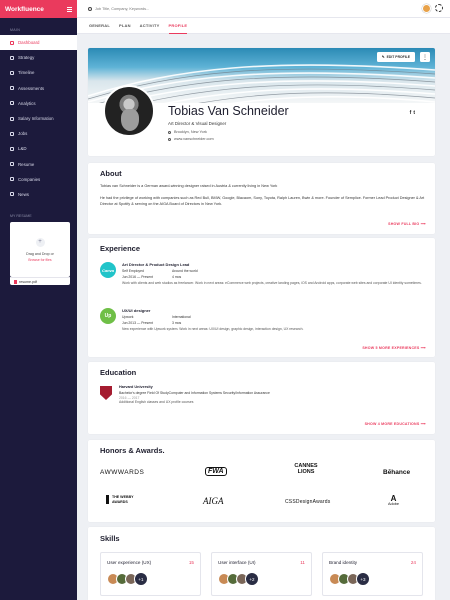 The image size is (450, 600). What do you see at coordinates (136, 387) in the screenshot?
I see `education-school: Harvard University` at bounding box center [136, 387].